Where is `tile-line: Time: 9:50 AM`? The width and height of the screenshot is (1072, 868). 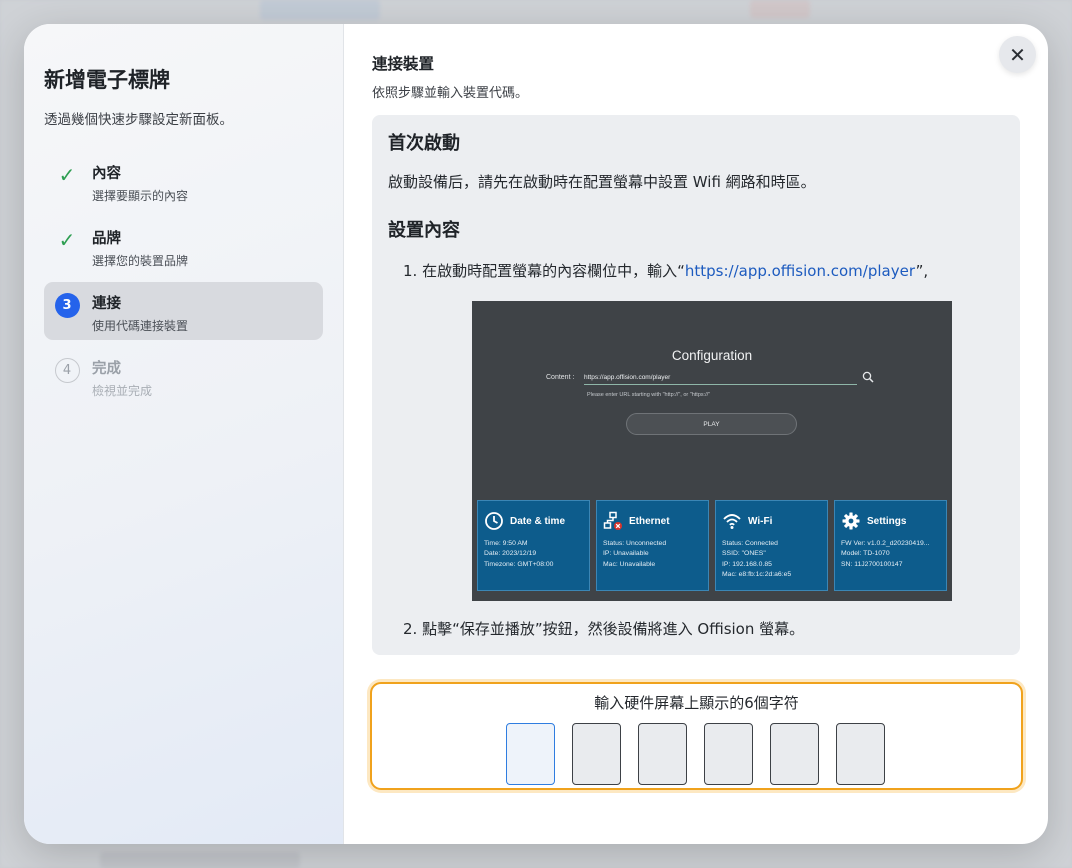
tile-line: Time: 9:50 AM is located at coordinates (506, 543).